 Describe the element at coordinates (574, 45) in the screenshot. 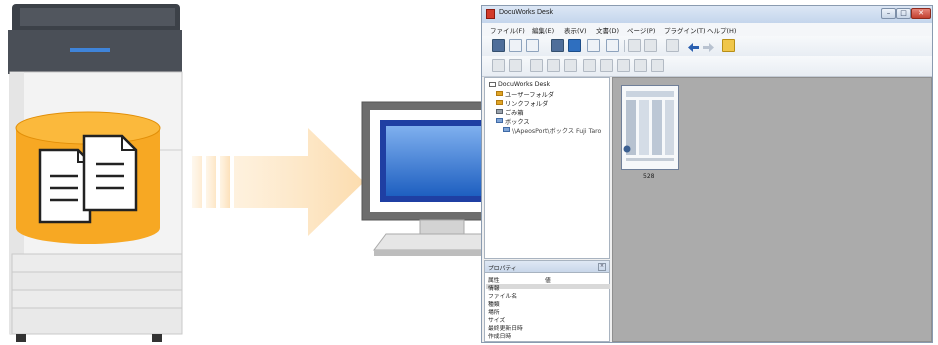

I see `view-thumbnail-icon` at that location.